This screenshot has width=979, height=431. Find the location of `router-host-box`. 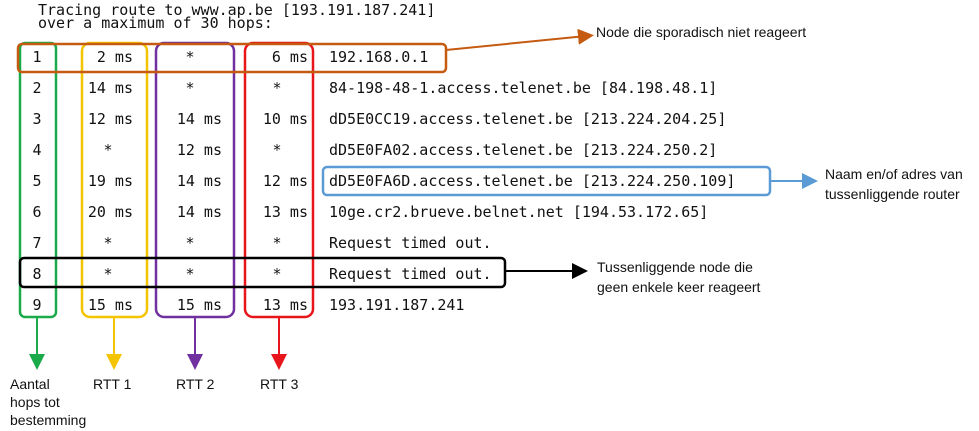

router-host-box is located at coordinates (546, 181).